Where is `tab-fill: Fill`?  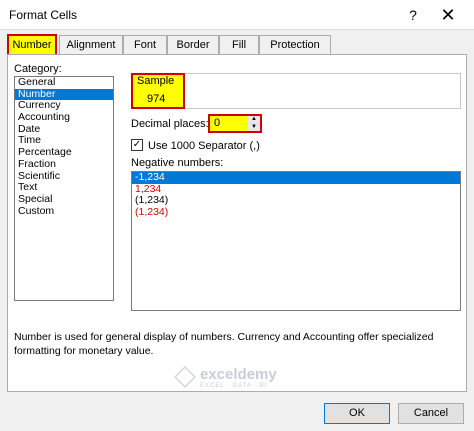
tab-fill: Fill is located at coordinates (239, 45).